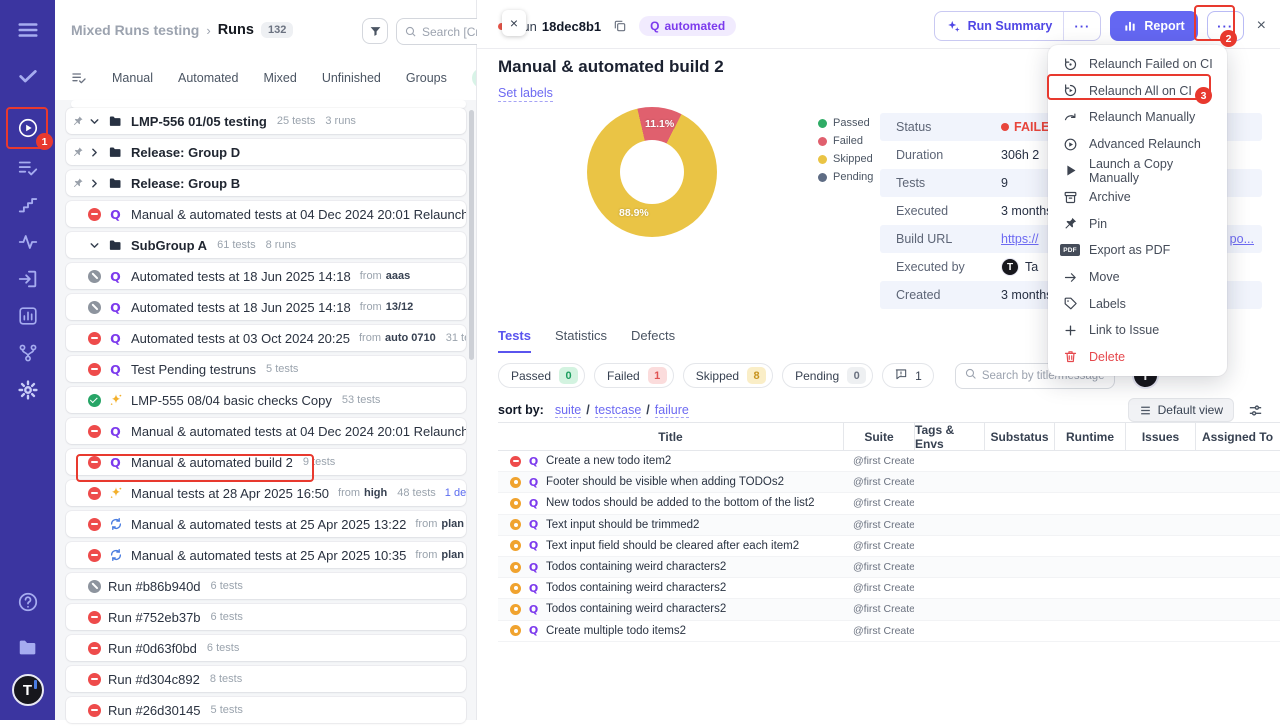 The height and width of the screenshot is (728, 1280). What do you see at coordinates (266, 245) in the screenshot?
I see `run-group-row: SubGroup A 61 tests 8 runs` at bounding box center [266, 245].